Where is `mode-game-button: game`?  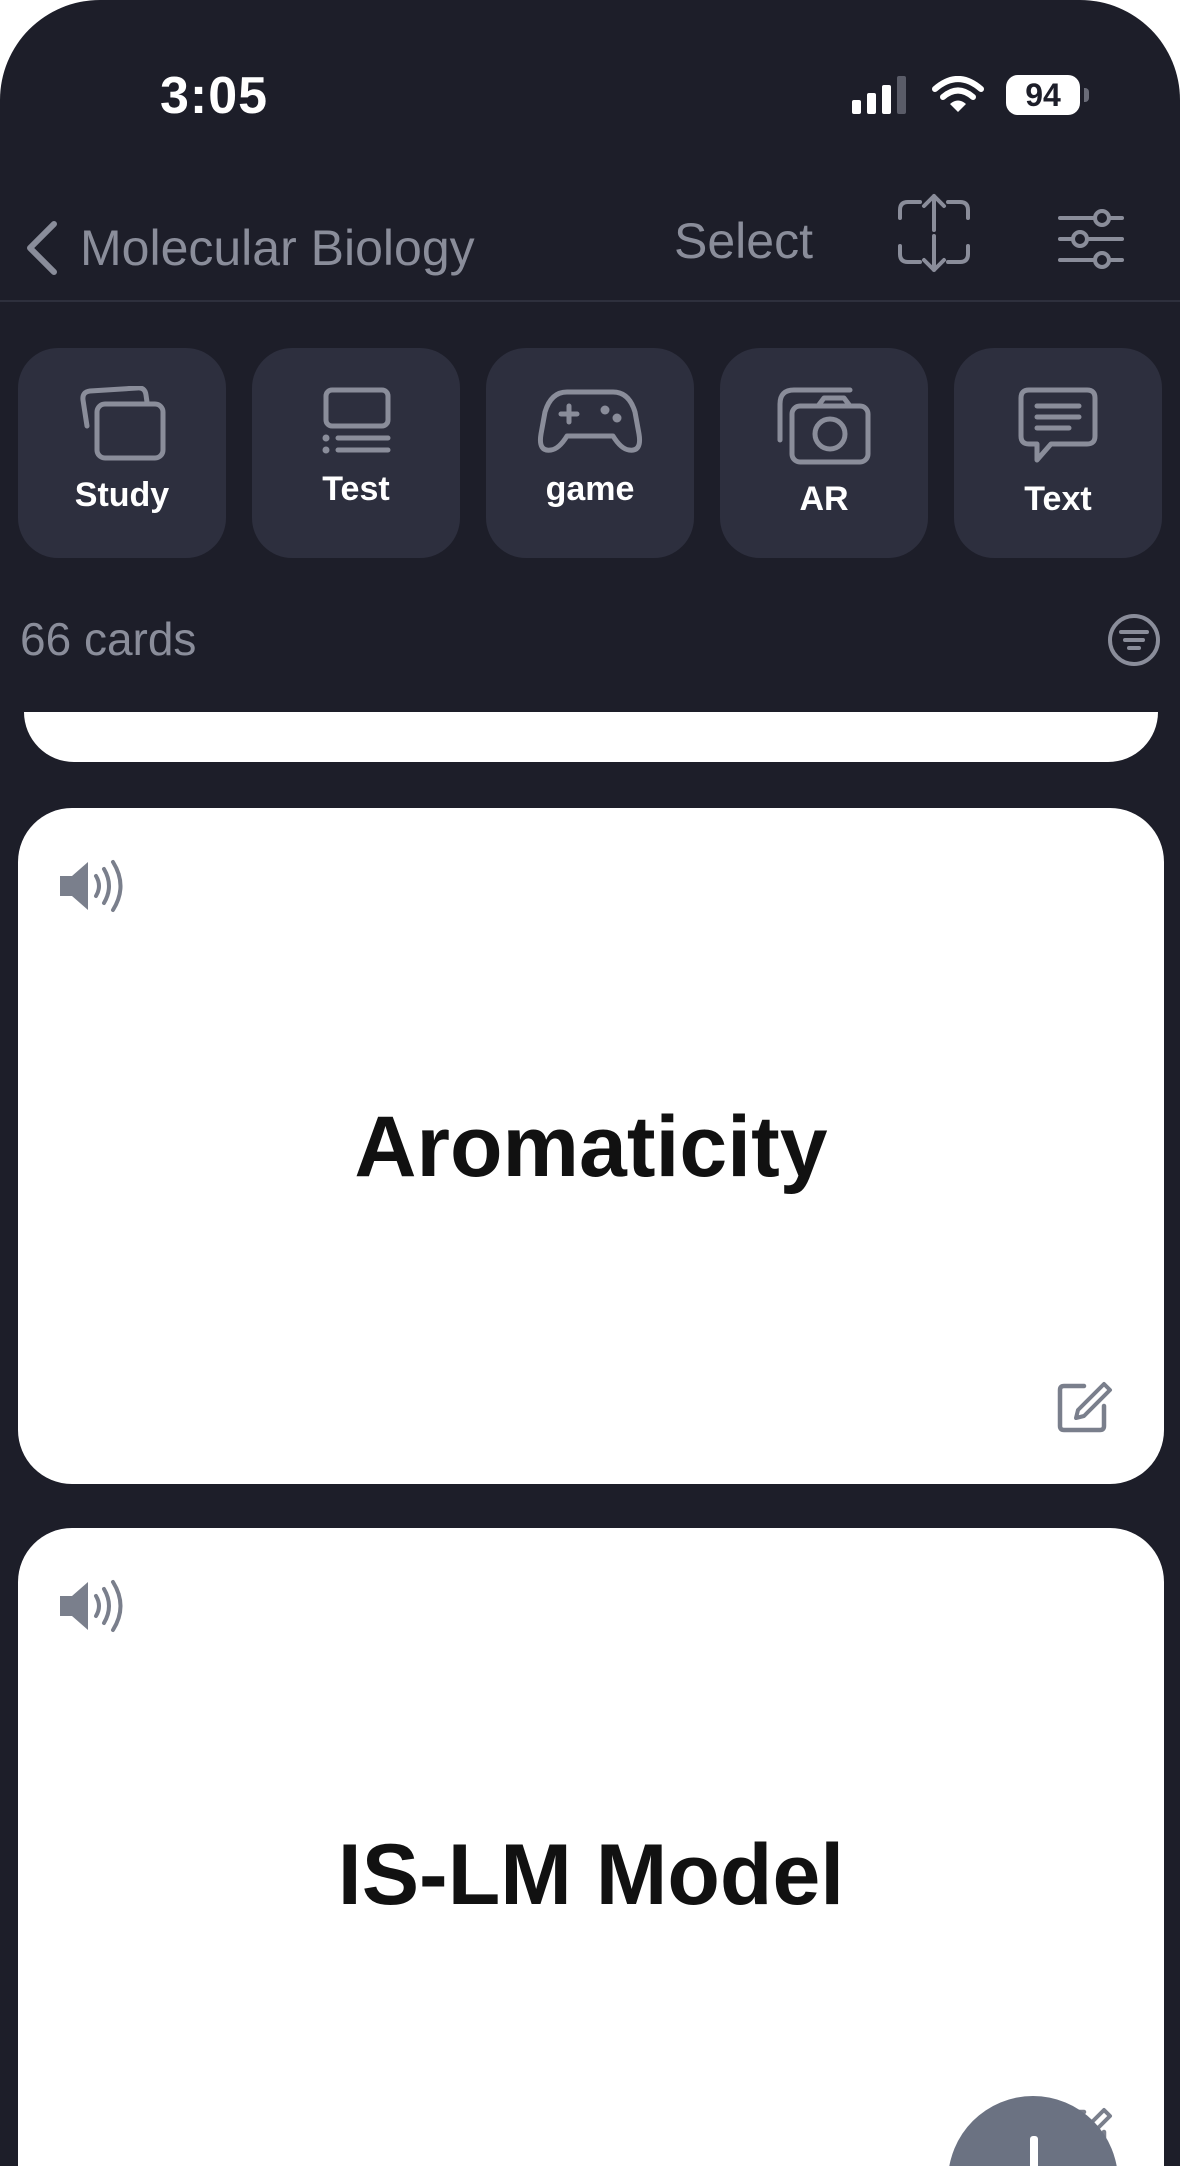 mode-game-button: game is located at coordinates (590, 453).